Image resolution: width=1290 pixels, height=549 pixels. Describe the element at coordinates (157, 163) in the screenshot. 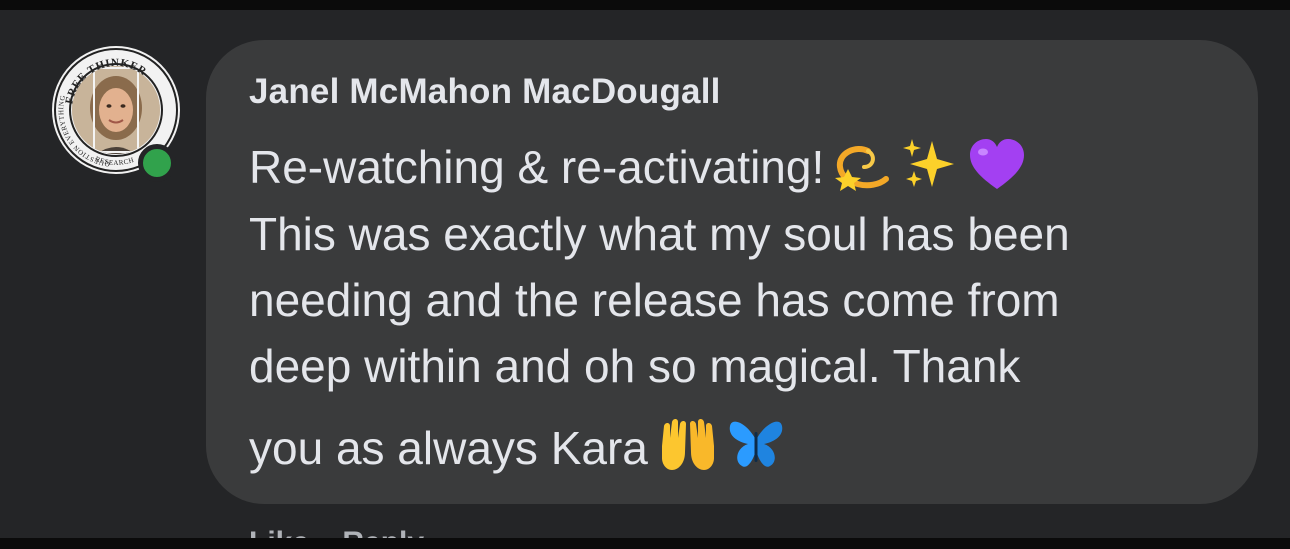

I see `online-status-dot` at that location.